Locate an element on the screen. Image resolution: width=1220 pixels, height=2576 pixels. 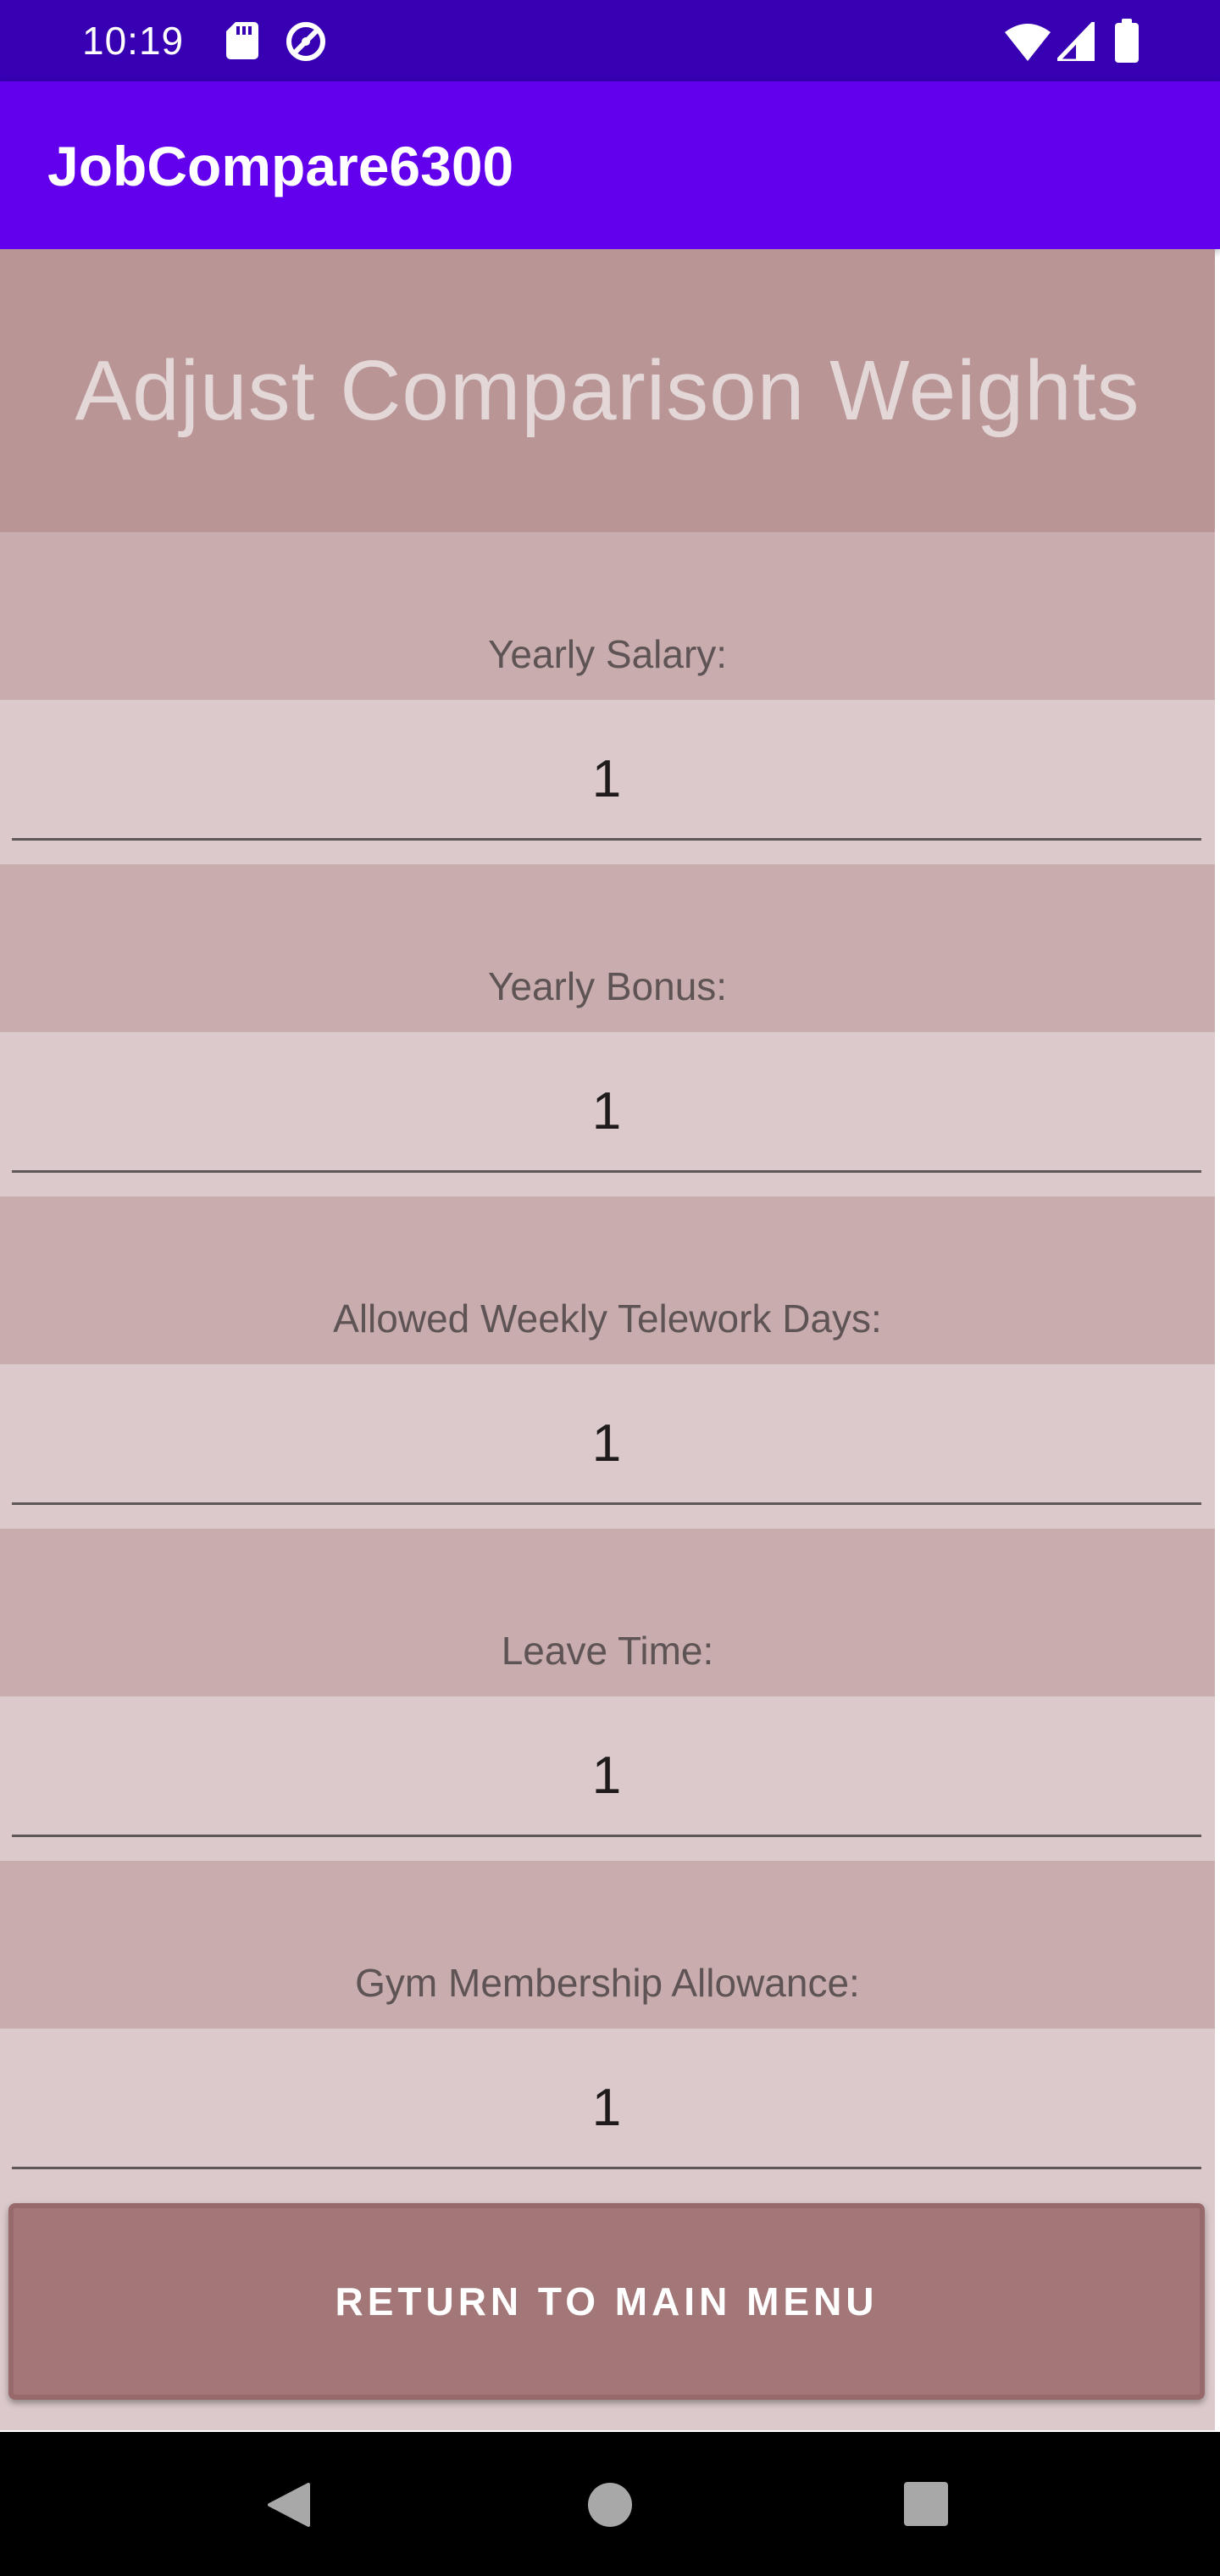
yearly-bonus-weight-input is located at coordinates (606, 1102).